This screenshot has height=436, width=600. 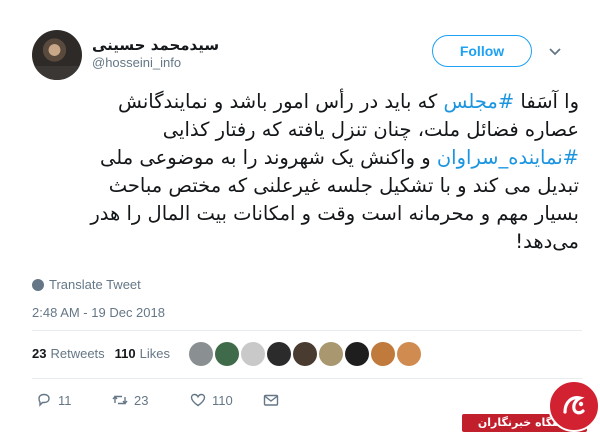 I want to click on retweet-button: 23, so click(x=130, y=400).